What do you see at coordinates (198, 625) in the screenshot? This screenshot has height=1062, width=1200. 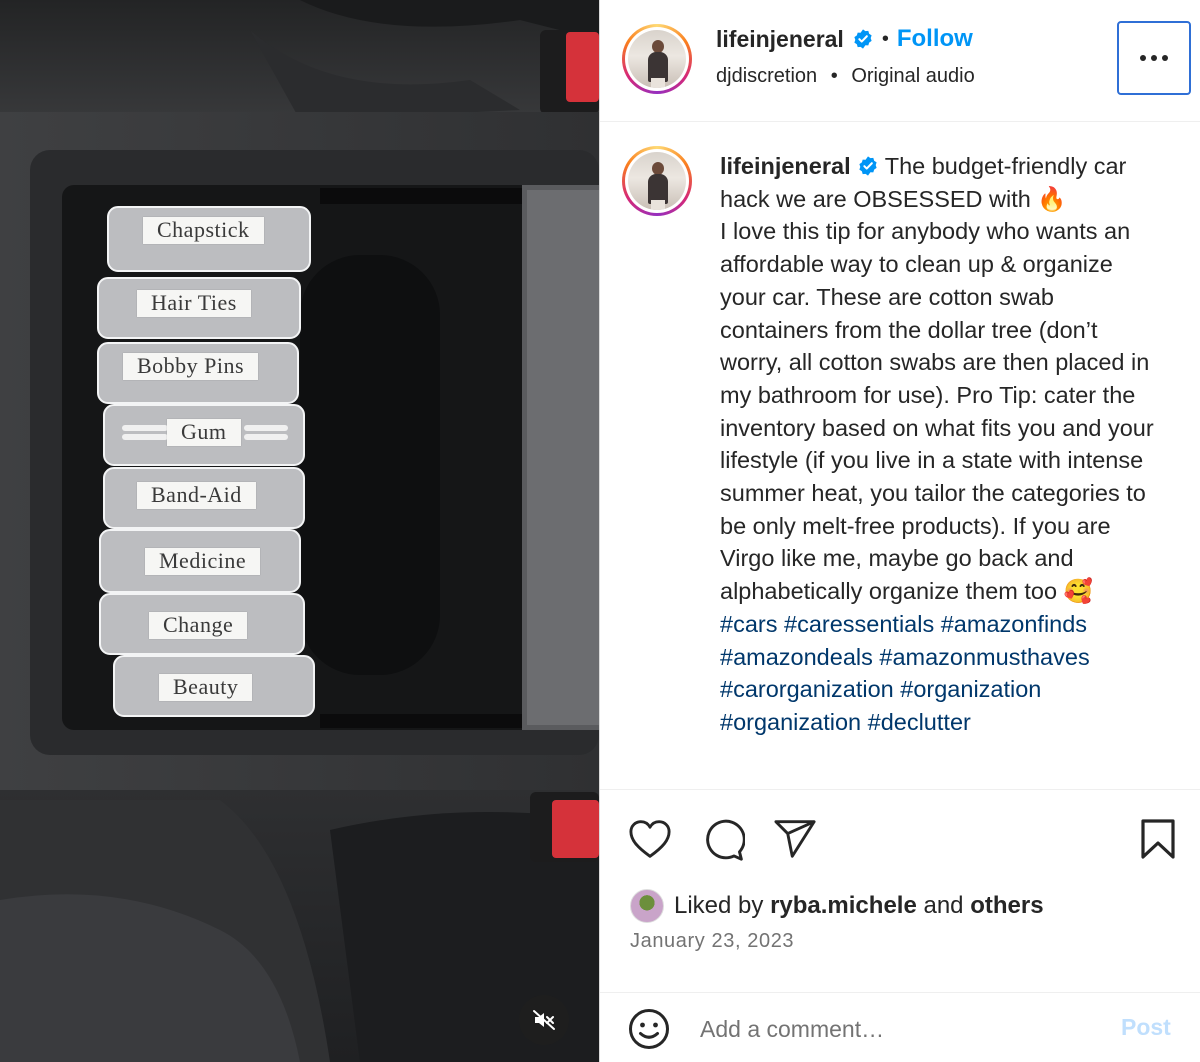 I see `case-label: Change` at bounding box center [198, 625].